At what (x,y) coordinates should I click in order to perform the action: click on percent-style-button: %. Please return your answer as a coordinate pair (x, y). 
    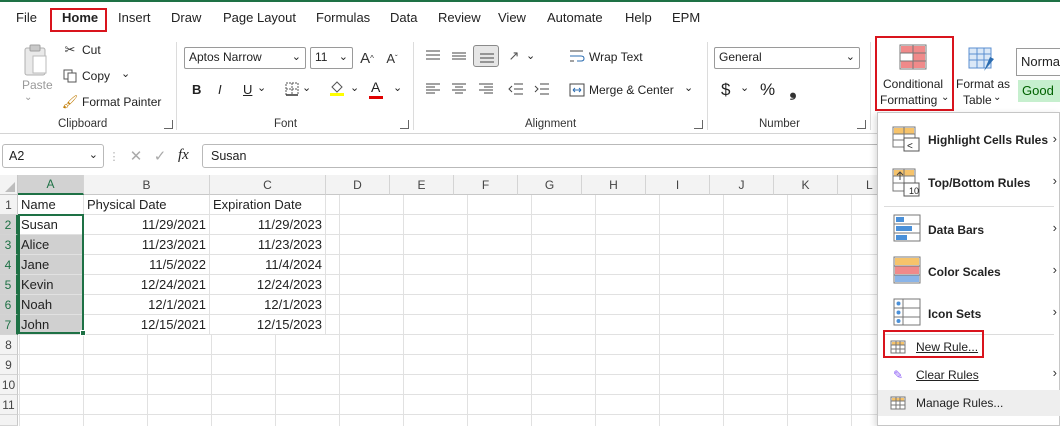
    Looking at the image, I should click on (767, 90).